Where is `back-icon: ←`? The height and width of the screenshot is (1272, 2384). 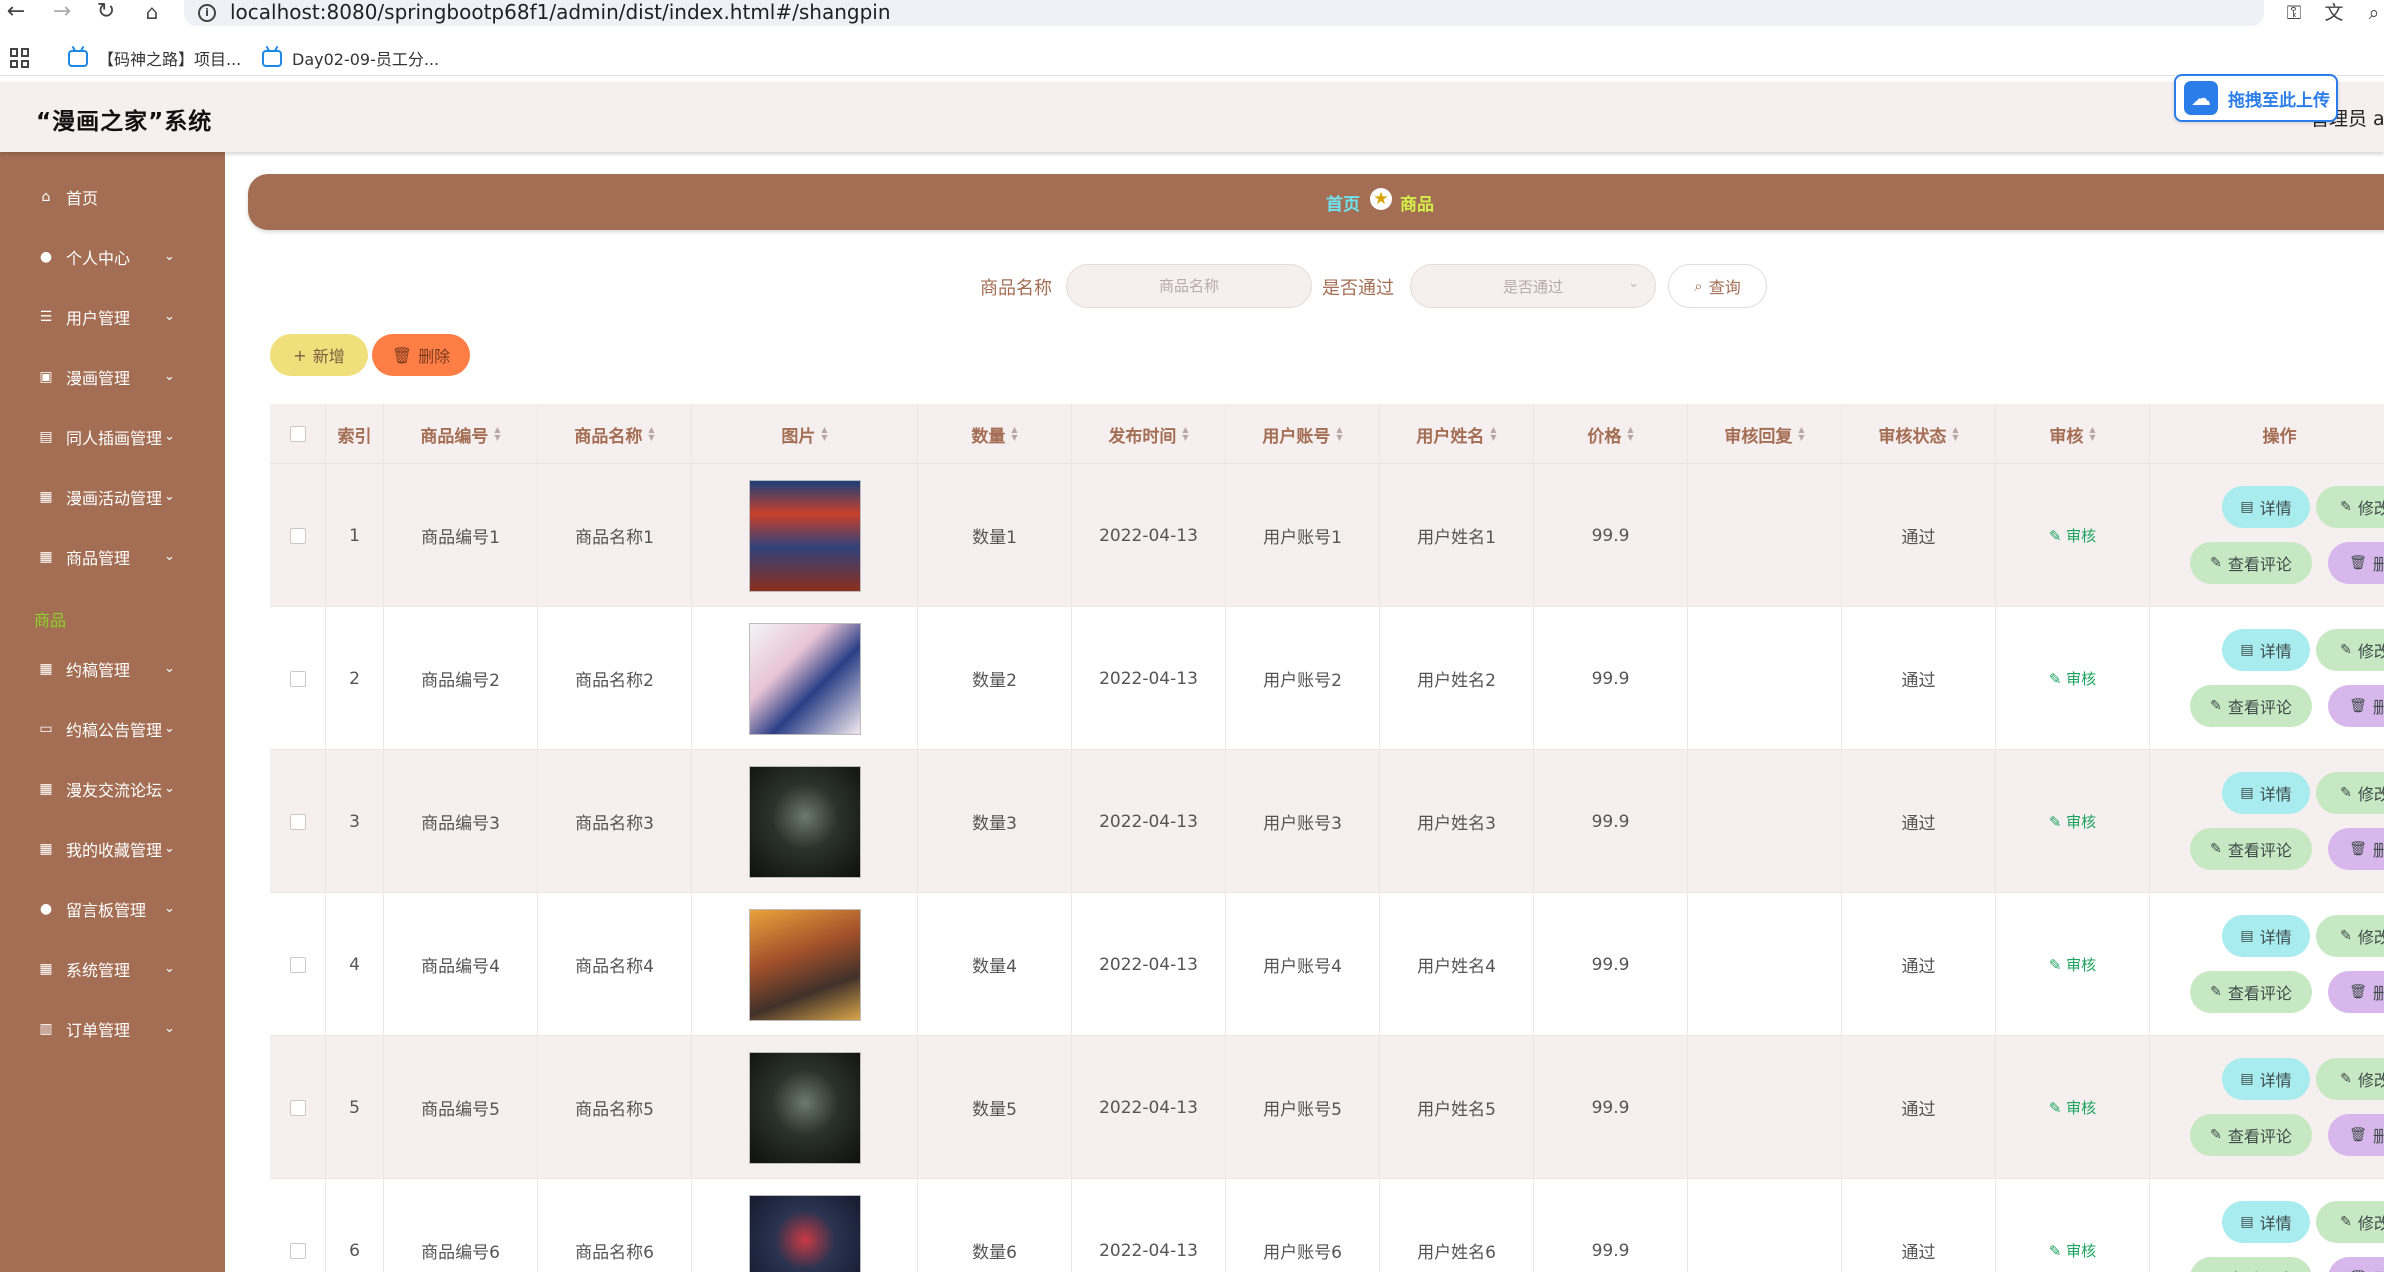 back-icon: ← is located at coordinates (16, 13).